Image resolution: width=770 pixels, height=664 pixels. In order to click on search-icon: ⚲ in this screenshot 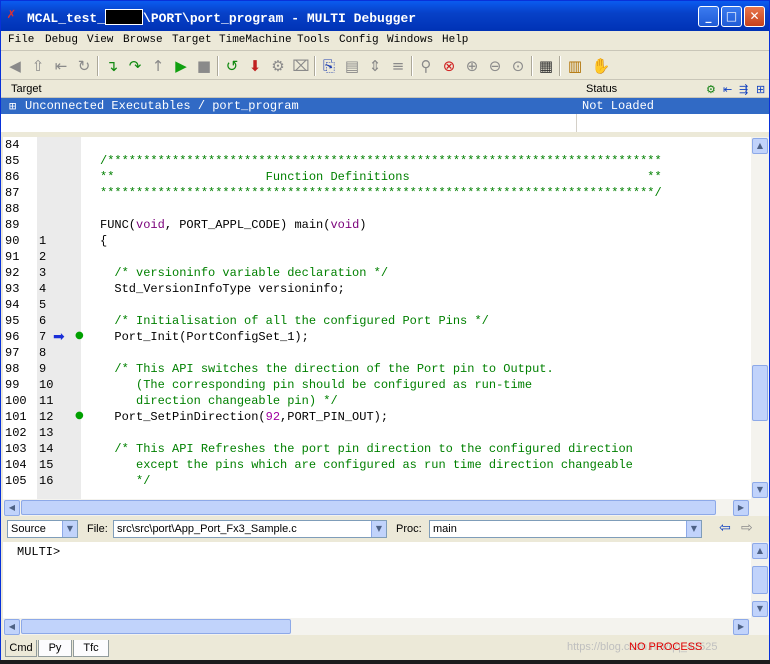, I will do `click(426, 66)`.